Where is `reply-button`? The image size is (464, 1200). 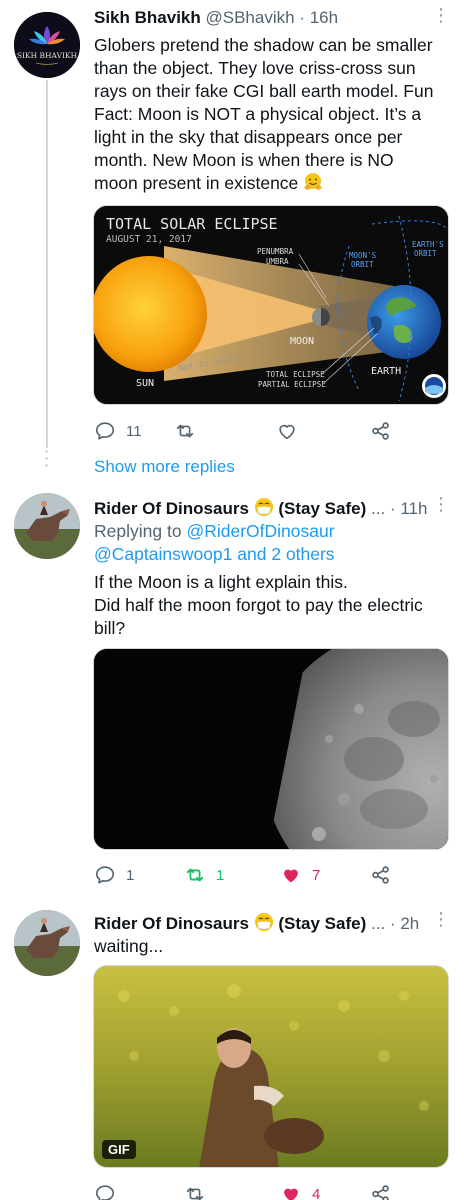
reply-button is located at coordinates (110, 1190).